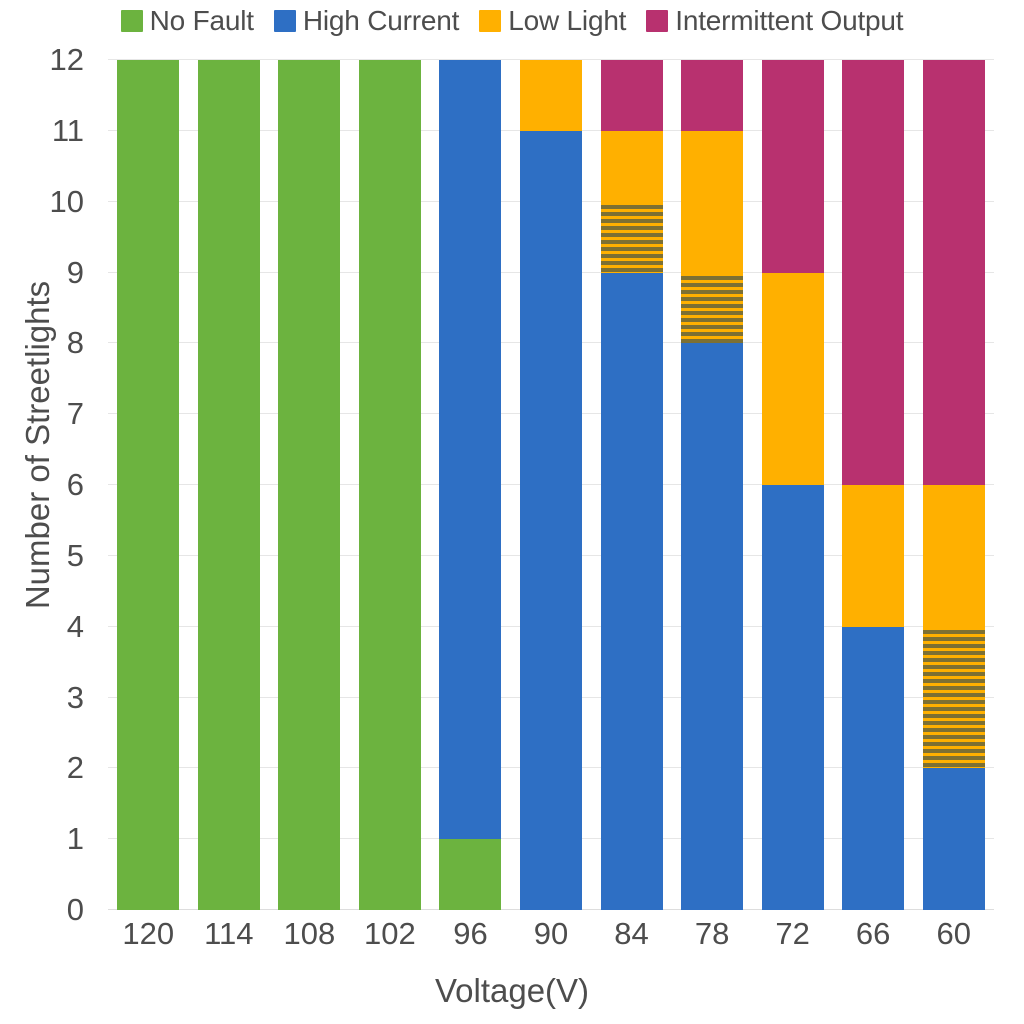 The image size is (1024, 1024). Describe the element at coordinates (131, 21) in the screenshot. I see `legend-swatch-icon-no_fault` at that location.